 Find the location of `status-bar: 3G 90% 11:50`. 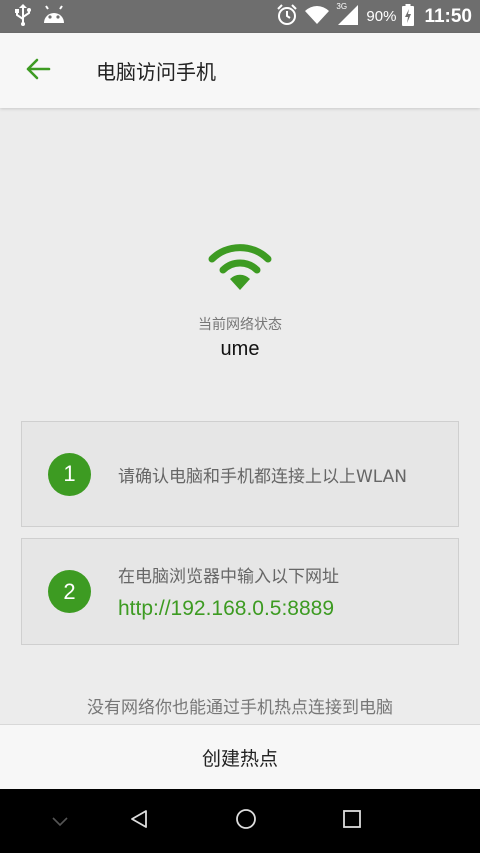

status-bar: 3G 90% 11:50 is located at coordinates (240, 16).